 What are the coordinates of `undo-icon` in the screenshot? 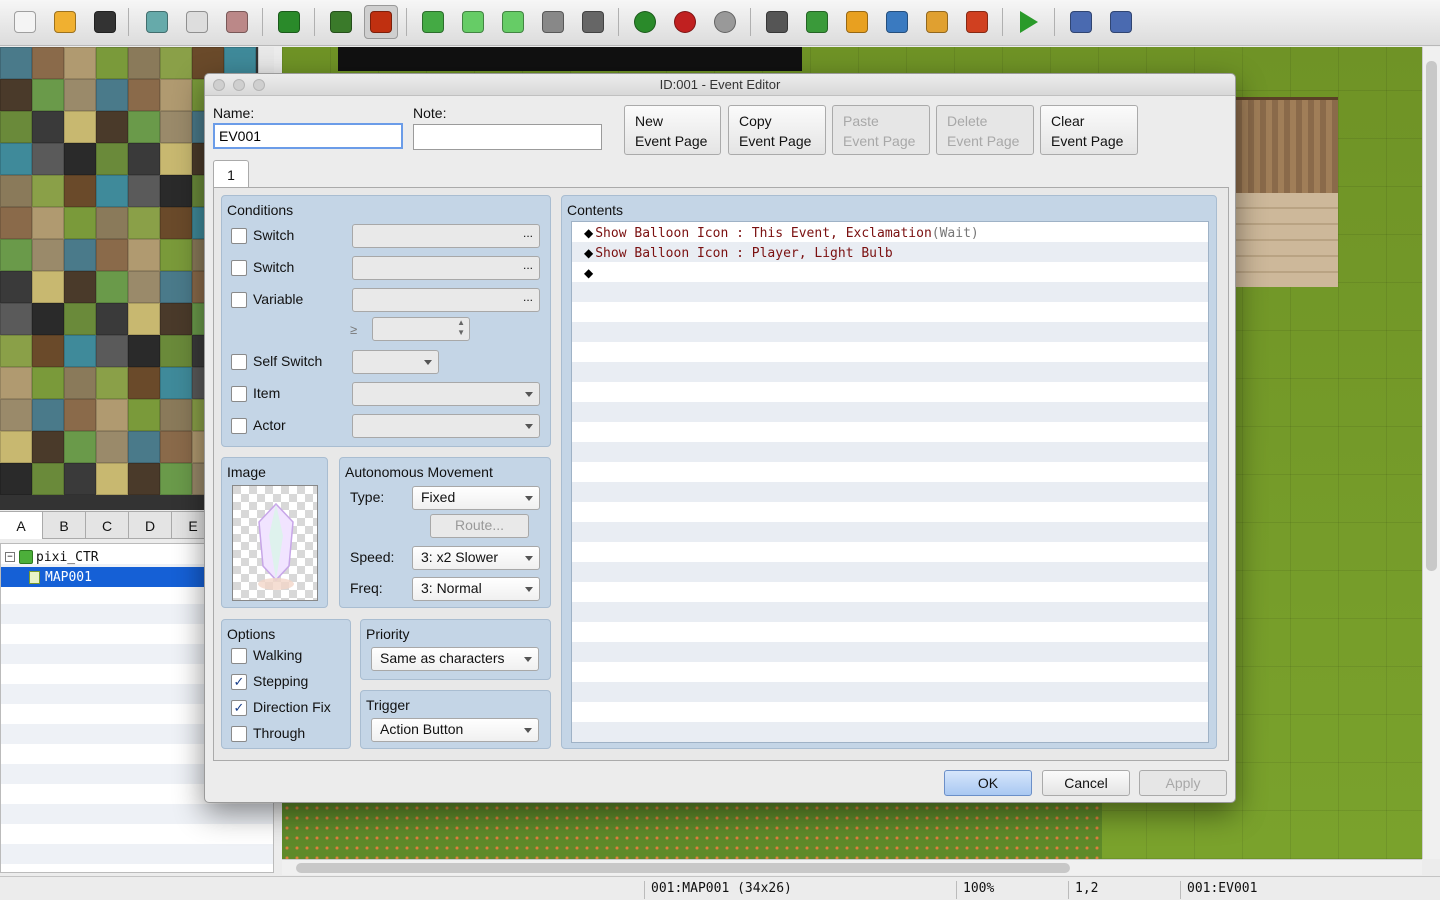 It's located at (289, 22).